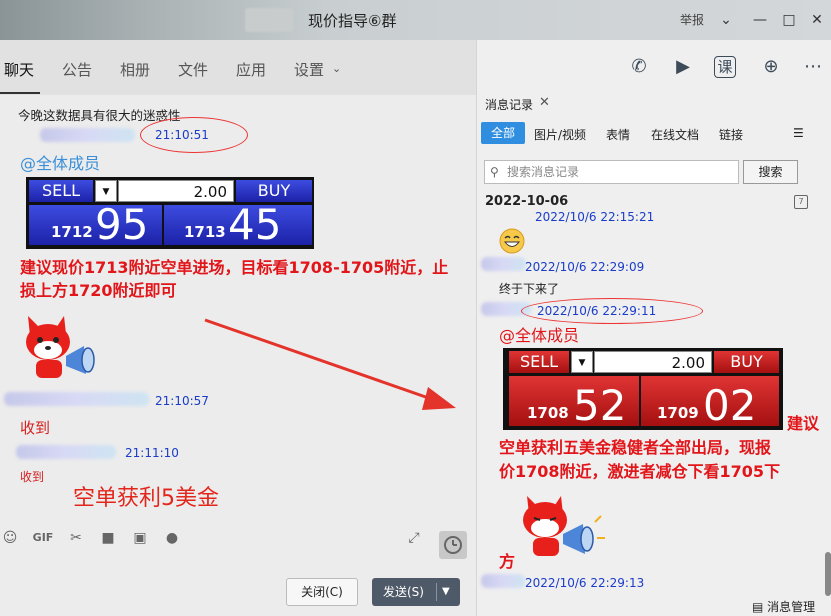 This screenshot has height=616, width=831. What do you see at coordinates (582, 362) in the screenshot?
I see `qty-dropdown-icon: ▼` at bounding box center [582, 362].